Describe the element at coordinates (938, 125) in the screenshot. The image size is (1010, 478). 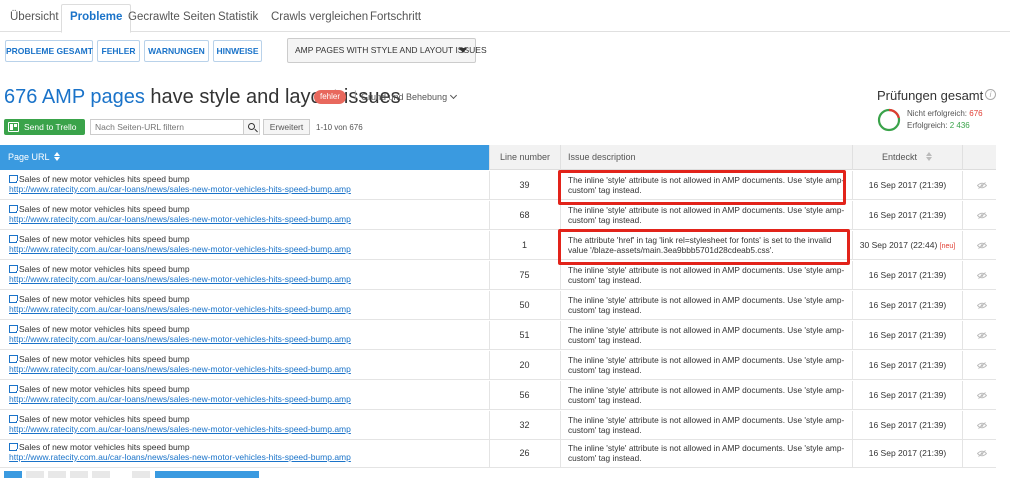
I see `checks-ok: Erfolgreich: 2 436` at that location.